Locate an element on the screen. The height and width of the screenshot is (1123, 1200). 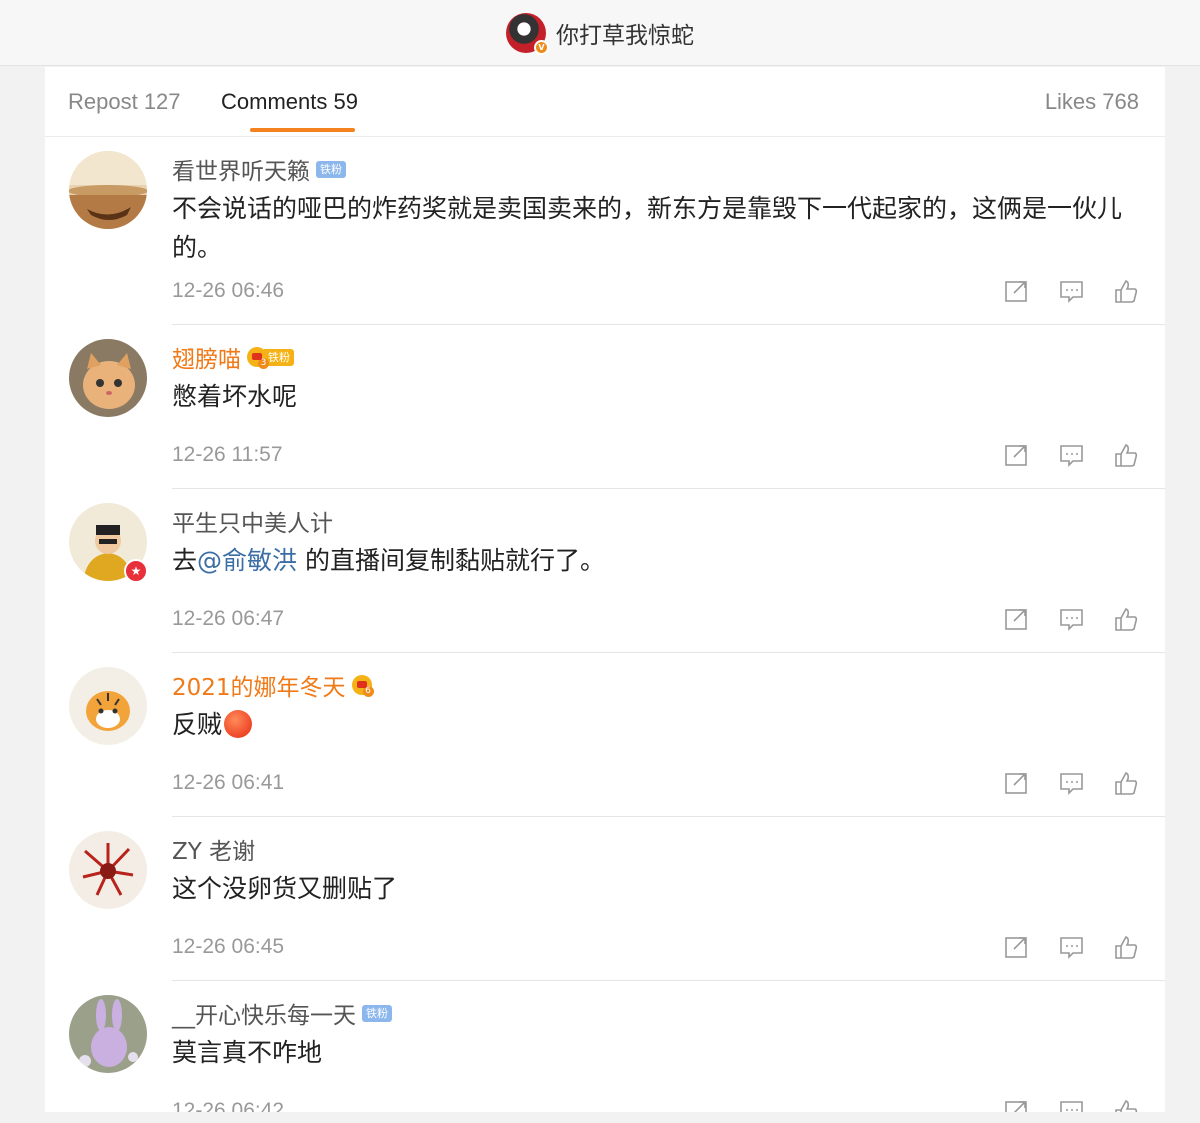
bottom-strip is located at coordinates (600, 1117).